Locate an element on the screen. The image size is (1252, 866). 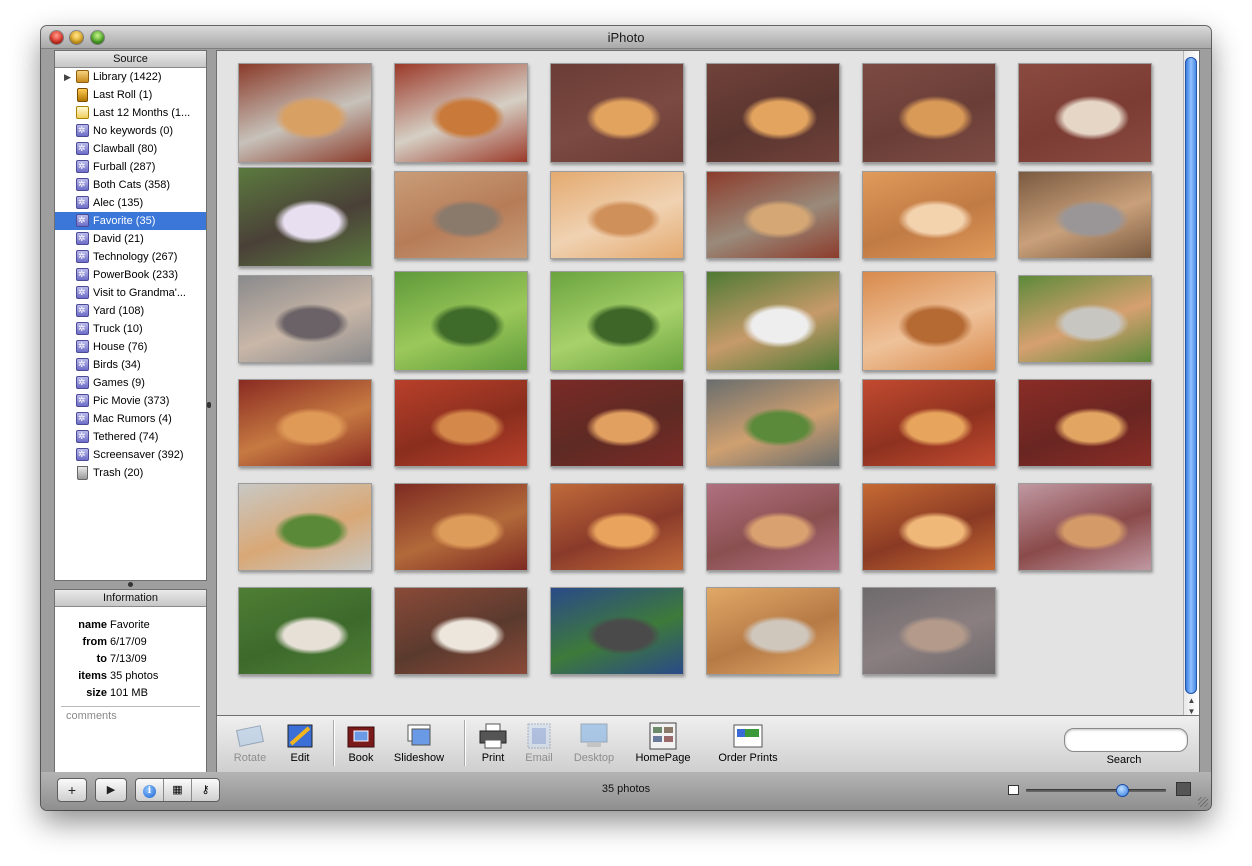
source-item: PowerBook (233) is located at coordinates (130, 275).